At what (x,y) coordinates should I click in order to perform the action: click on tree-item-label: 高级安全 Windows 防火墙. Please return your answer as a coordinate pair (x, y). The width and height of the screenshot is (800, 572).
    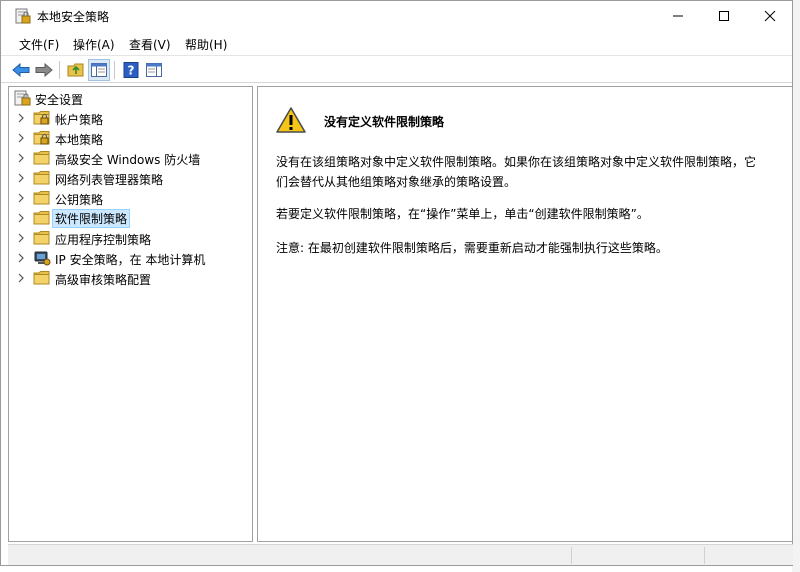
    Looking at the image, I should click on (128, 160).